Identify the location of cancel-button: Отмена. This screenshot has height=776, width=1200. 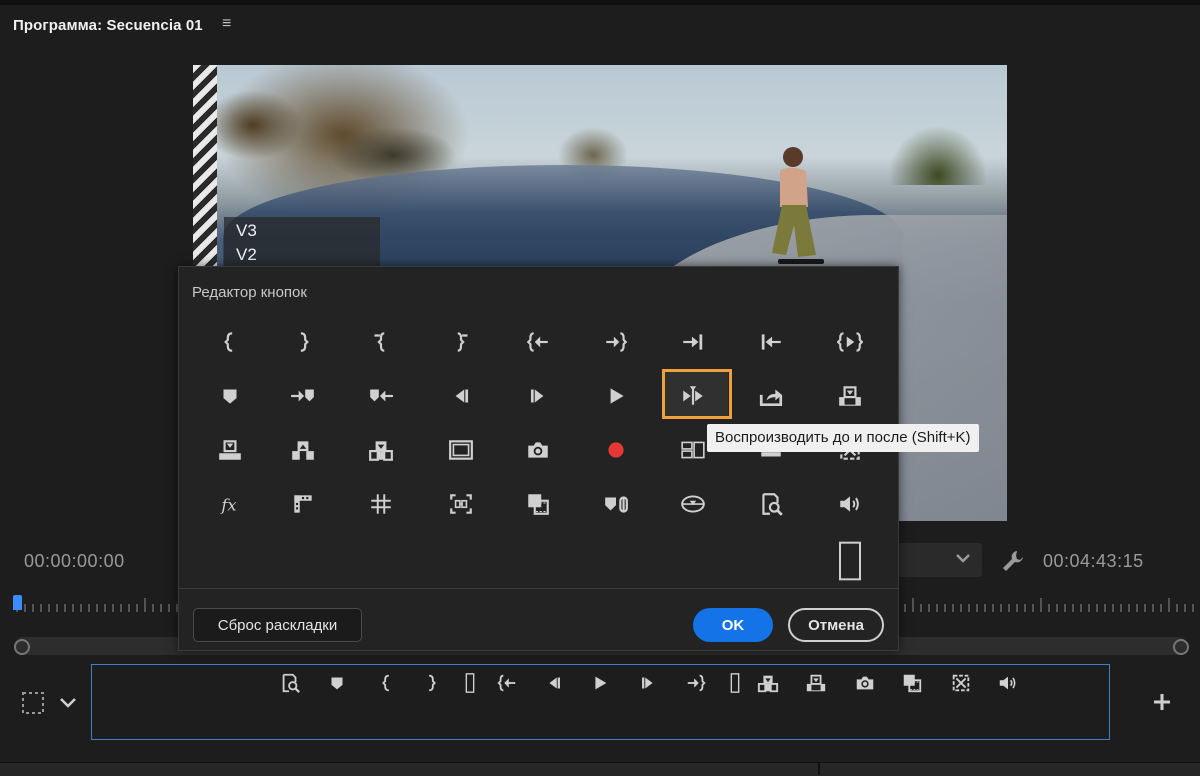
(836, 625).